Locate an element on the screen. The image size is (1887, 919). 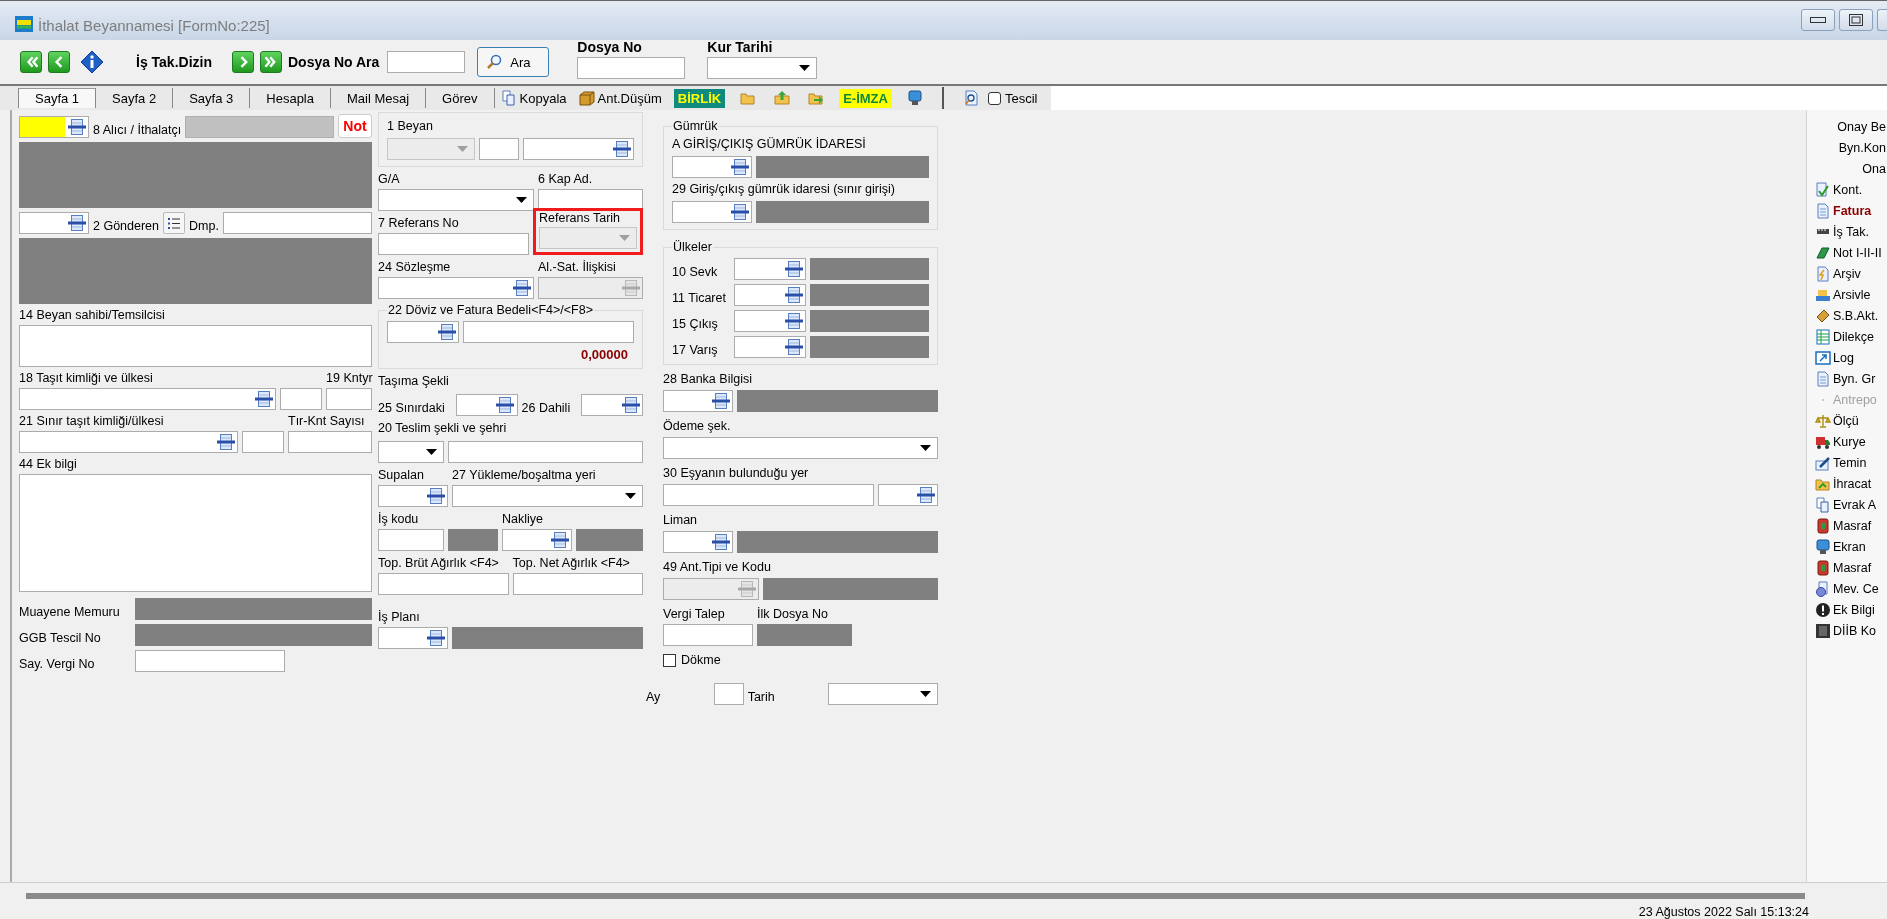
dropdown is located at coordinates (411, 452).